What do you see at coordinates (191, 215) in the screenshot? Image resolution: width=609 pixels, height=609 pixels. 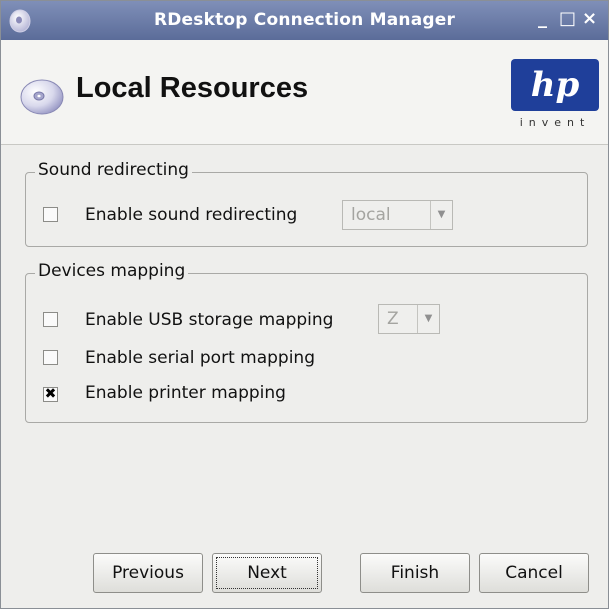 I see `enable-sound-label: Enable sound redirecting` at bounding box center [191, 215].